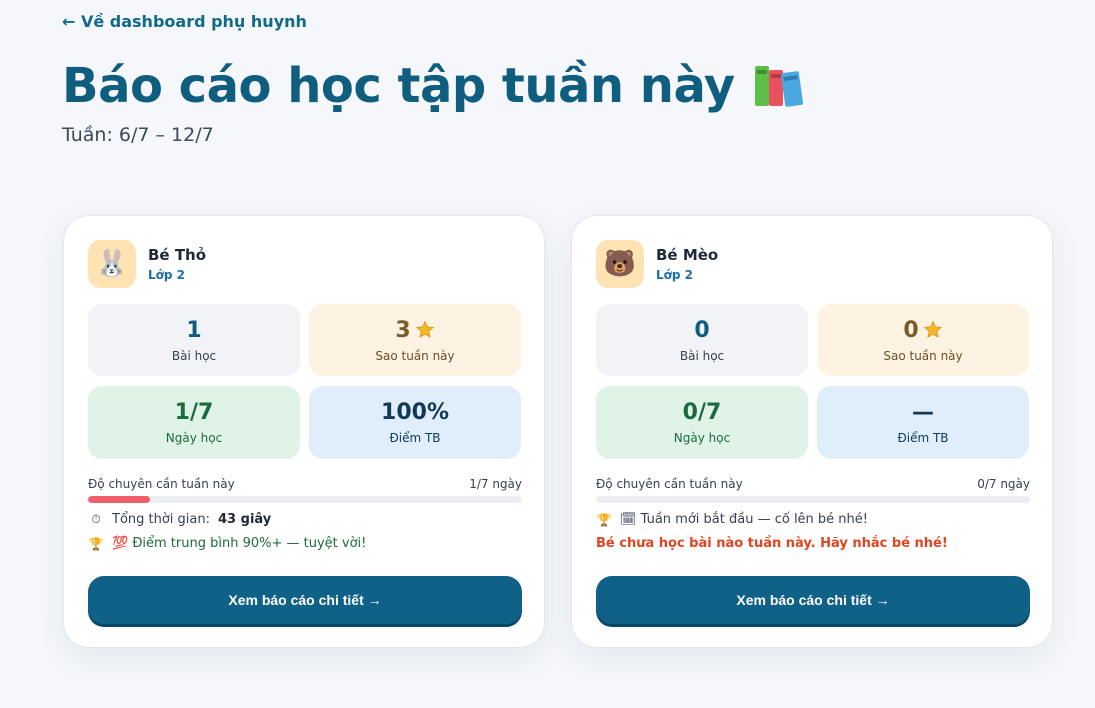 The width and height of the screenshot is (1095, 708). What do you see at coordinates (119, 499) in the screenshot?
I see `attendance-progress-fill` at bounding box center [119, 499].